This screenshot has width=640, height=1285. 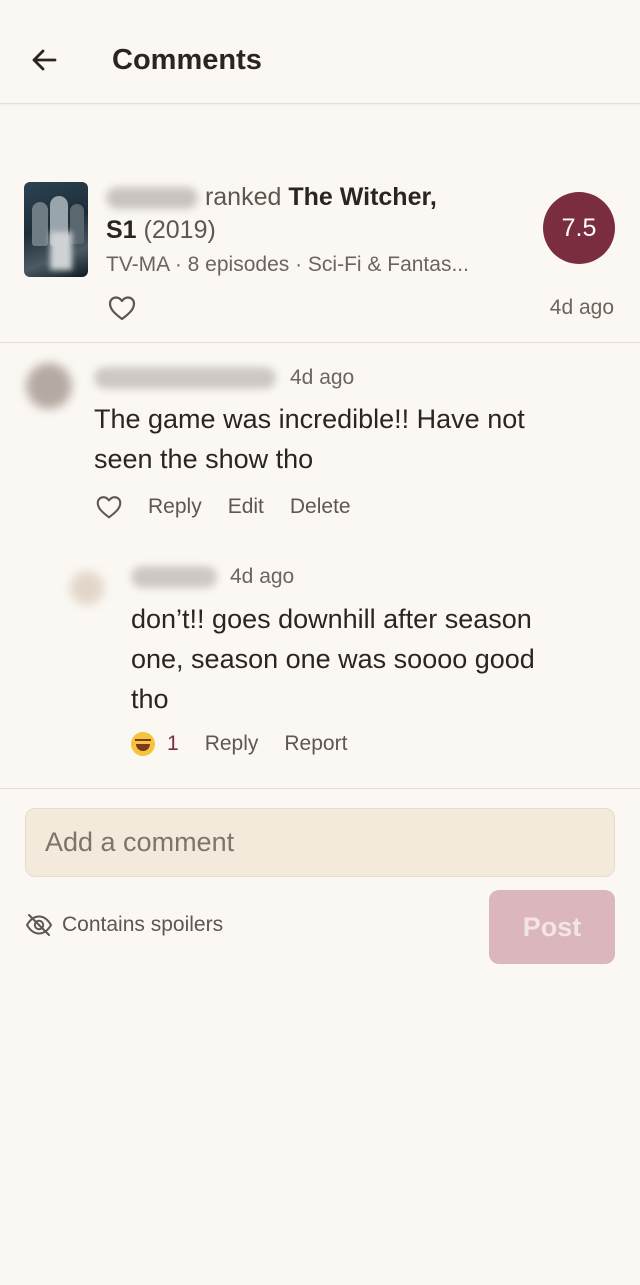 I want to click on divider, so click(x=320, y=788).